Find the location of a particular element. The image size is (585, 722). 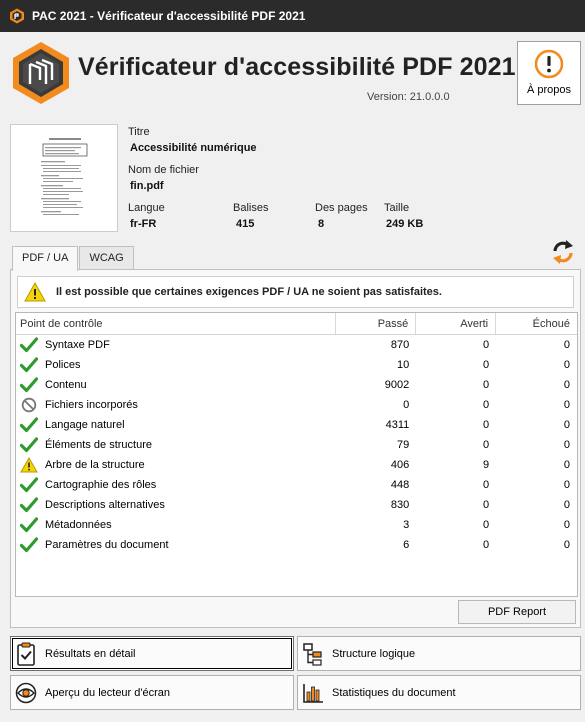

pac-logo is located at coordinates (41, 73).